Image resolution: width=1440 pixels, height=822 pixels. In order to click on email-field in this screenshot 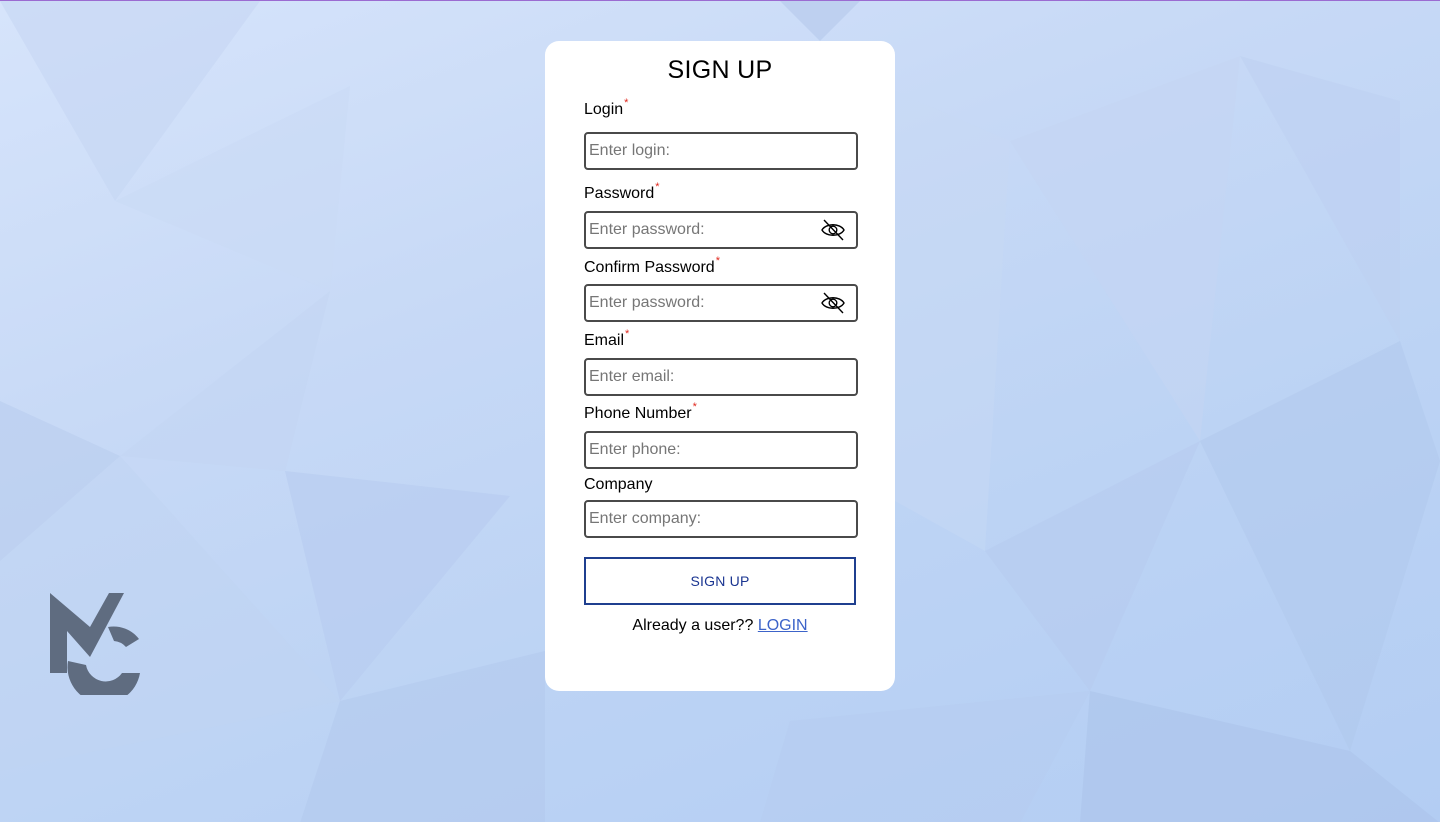, I will do `click(721, 377)`.